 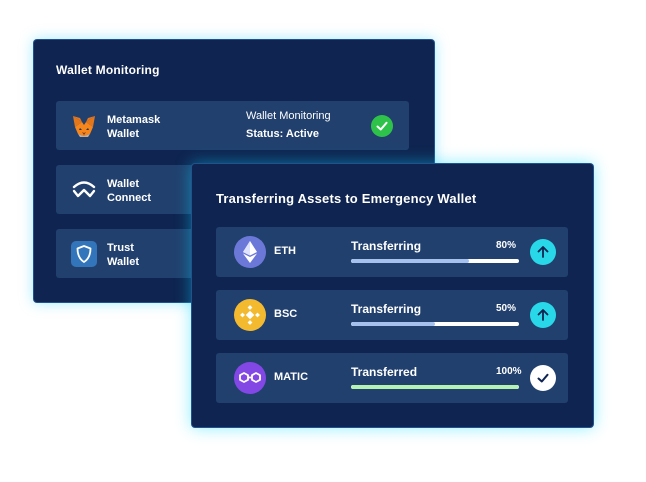 What do you see at coordinates (291, 377) in the screenshot?
I see `asset-symbol: MATIC` at bounding box center [291, 377].